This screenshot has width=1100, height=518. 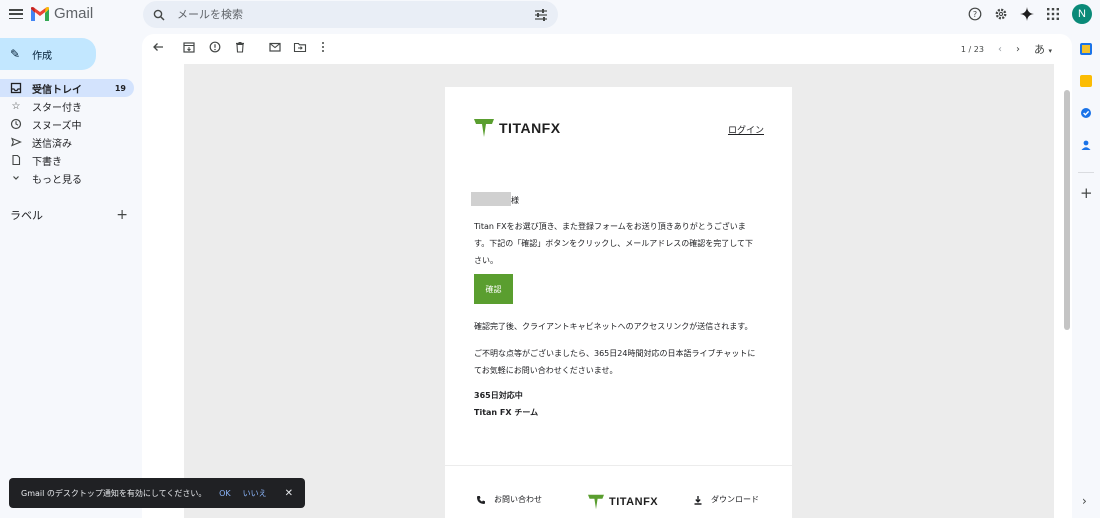 What do you see at coordinates (1027, 14) in the screenshot?
I see `gemini-sparkle-icon` at bounding box center [1027, 14].